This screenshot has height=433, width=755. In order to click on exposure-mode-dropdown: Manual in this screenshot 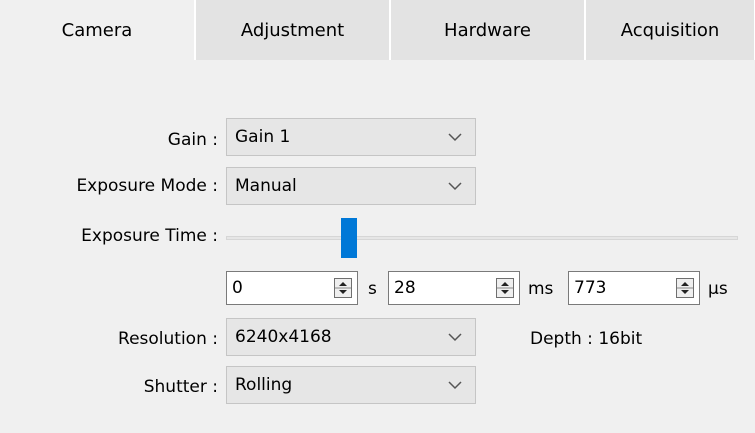, I will do `click(351, 186)`.